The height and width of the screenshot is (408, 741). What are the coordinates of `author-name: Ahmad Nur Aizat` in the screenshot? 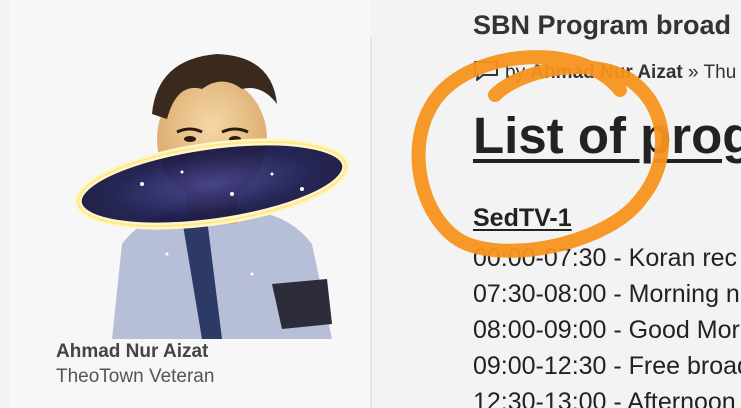 It's located at (132, 352).